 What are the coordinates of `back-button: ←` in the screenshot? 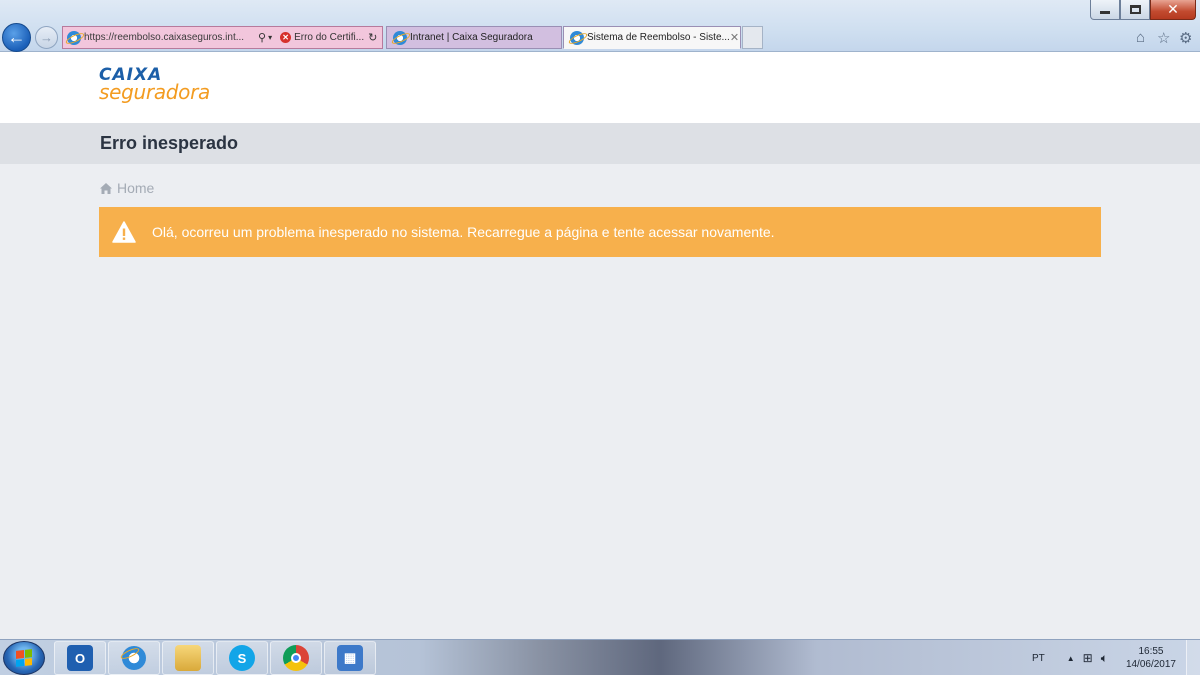 It's located at (16, 37).